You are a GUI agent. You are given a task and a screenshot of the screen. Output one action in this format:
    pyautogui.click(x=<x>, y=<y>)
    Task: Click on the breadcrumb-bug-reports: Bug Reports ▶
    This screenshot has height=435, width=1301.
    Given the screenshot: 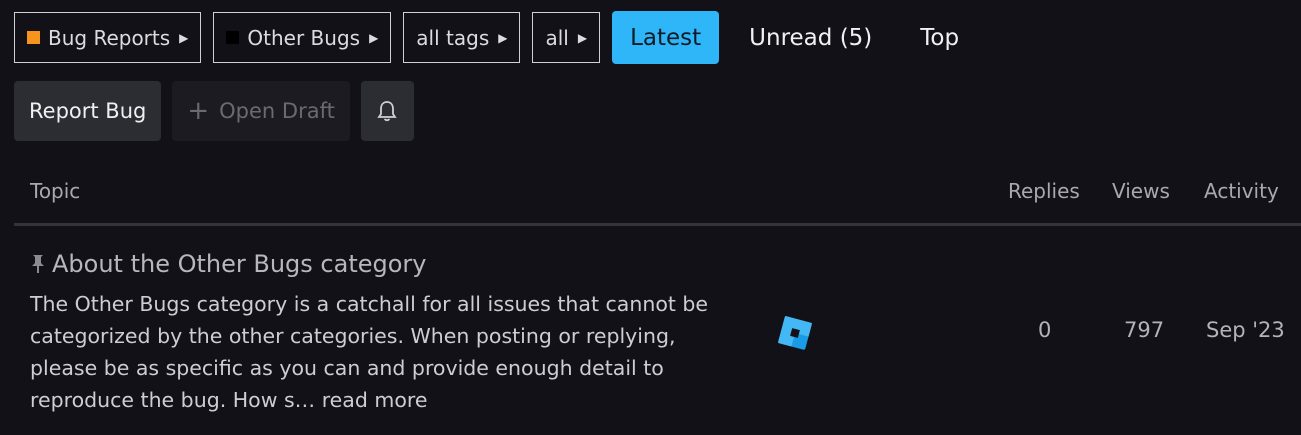 What is the action you would take?
    pyautogui.click(x=108, y=37)
    